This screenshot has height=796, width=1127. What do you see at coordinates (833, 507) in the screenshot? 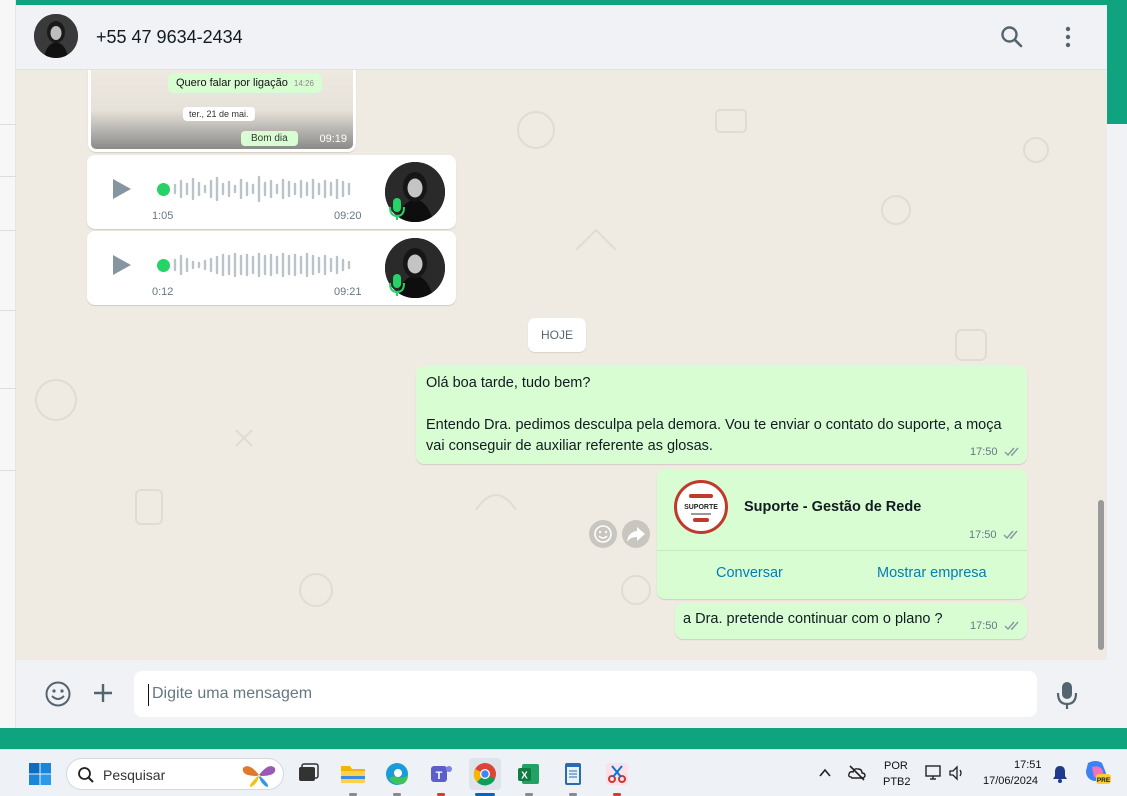
I see `contact-card-name: Suporte - Gestão de Rede` at bounding box center [833, 507].